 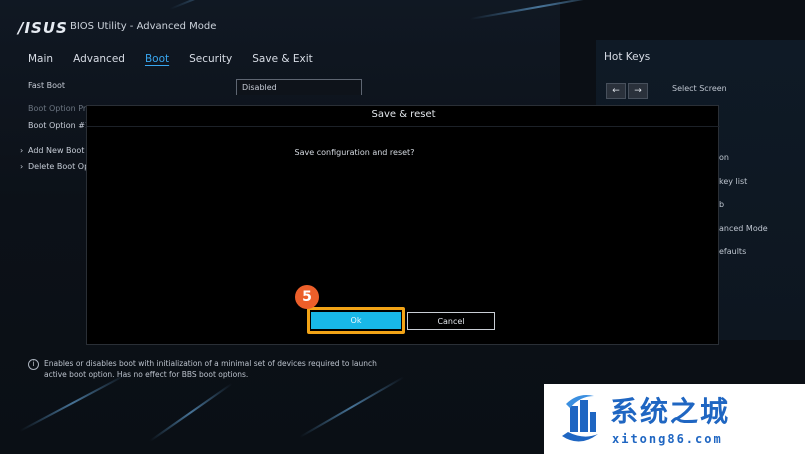 What do you see at coordinates (638, 91) in the screenshot?
I see `right-arrow-key-icon: →` at bounding box center [638, 91].